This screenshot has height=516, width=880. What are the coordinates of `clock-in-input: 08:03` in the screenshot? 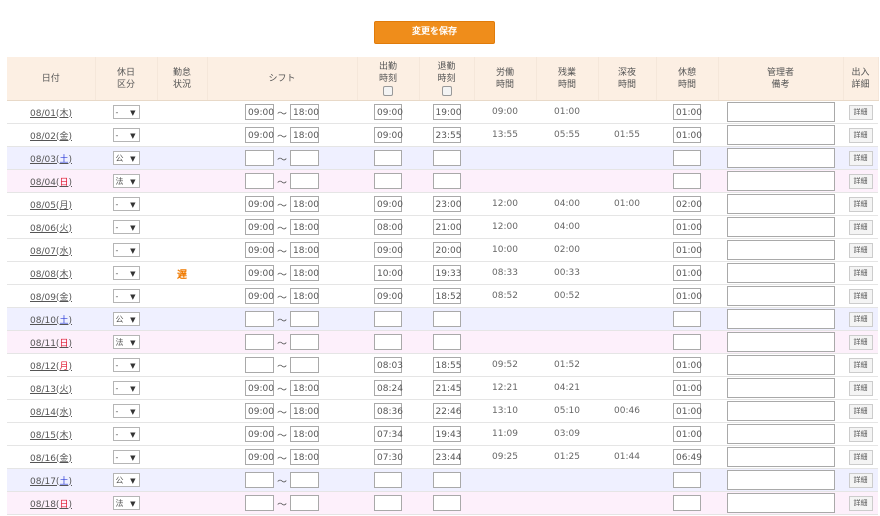 It's located at (388, 365).